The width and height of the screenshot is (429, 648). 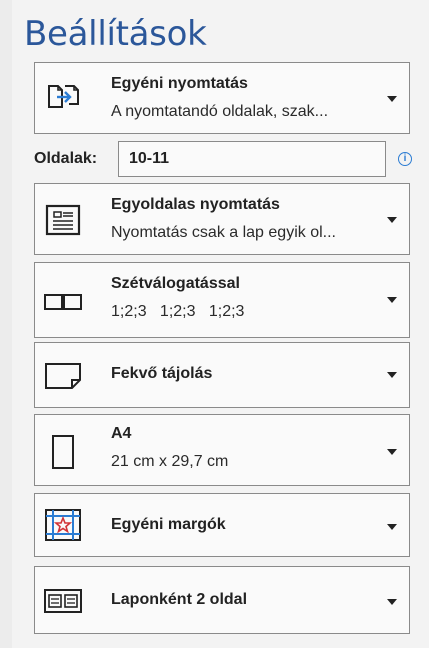 I want to click on paper-size-description: 21 cm x 29,7 cm, so click(x=170, y=461).